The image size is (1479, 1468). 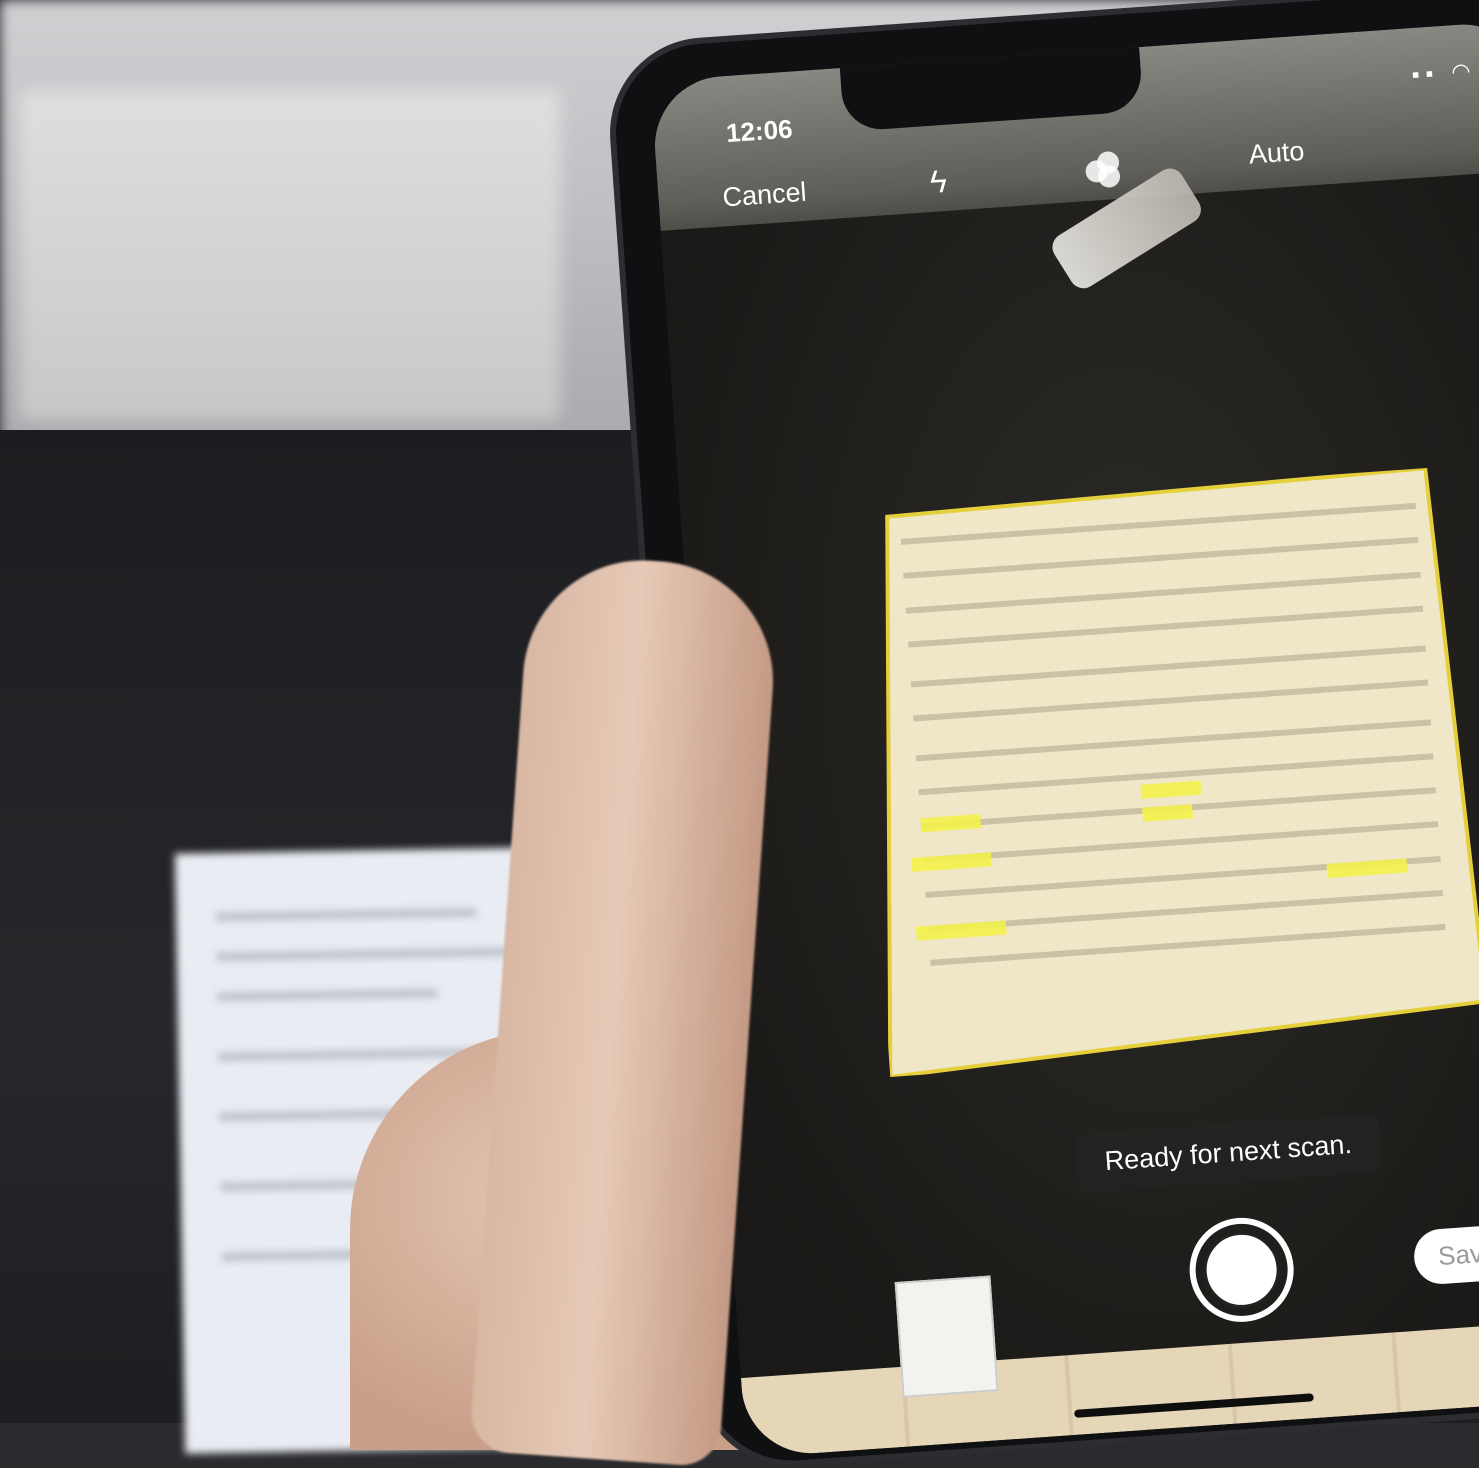 I want to click on status-time: 12:06, so click(x=759, y=131).